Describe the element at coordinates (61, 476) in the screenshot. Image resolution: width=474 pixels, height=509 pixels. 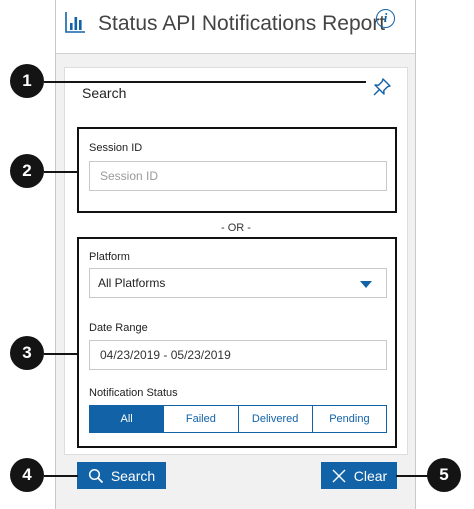
I see `callout-4-leader` at that location.